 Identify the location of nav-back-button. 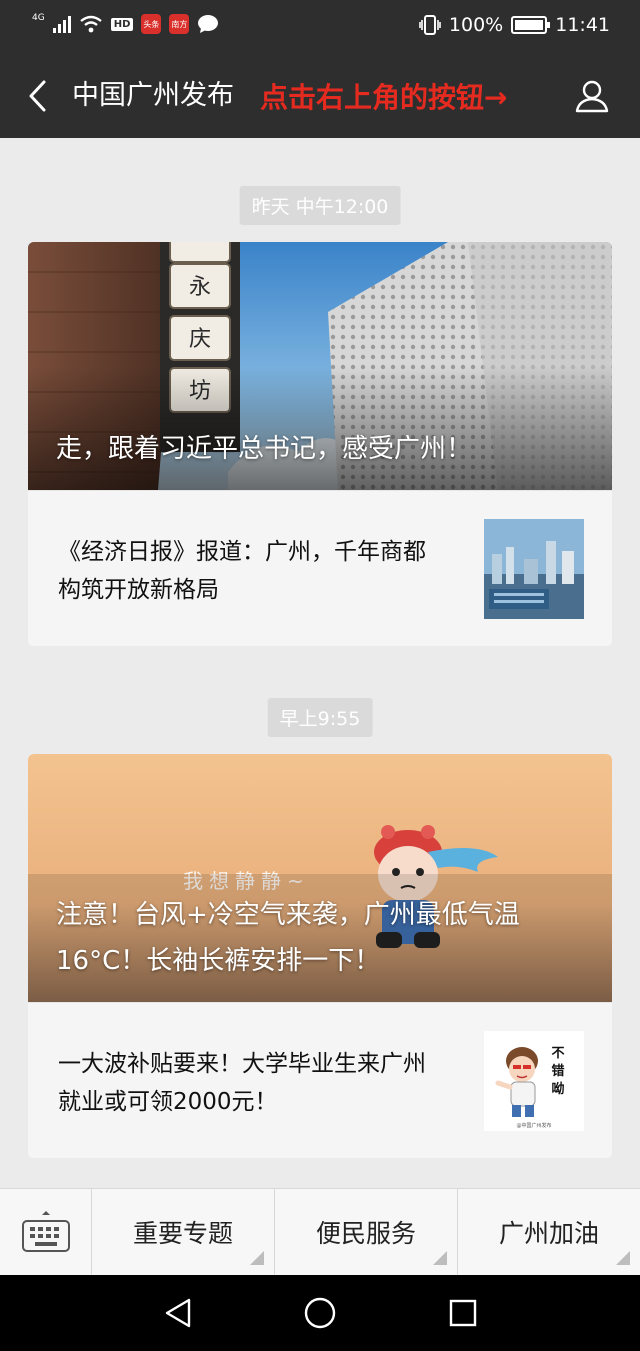
(178, 1313).